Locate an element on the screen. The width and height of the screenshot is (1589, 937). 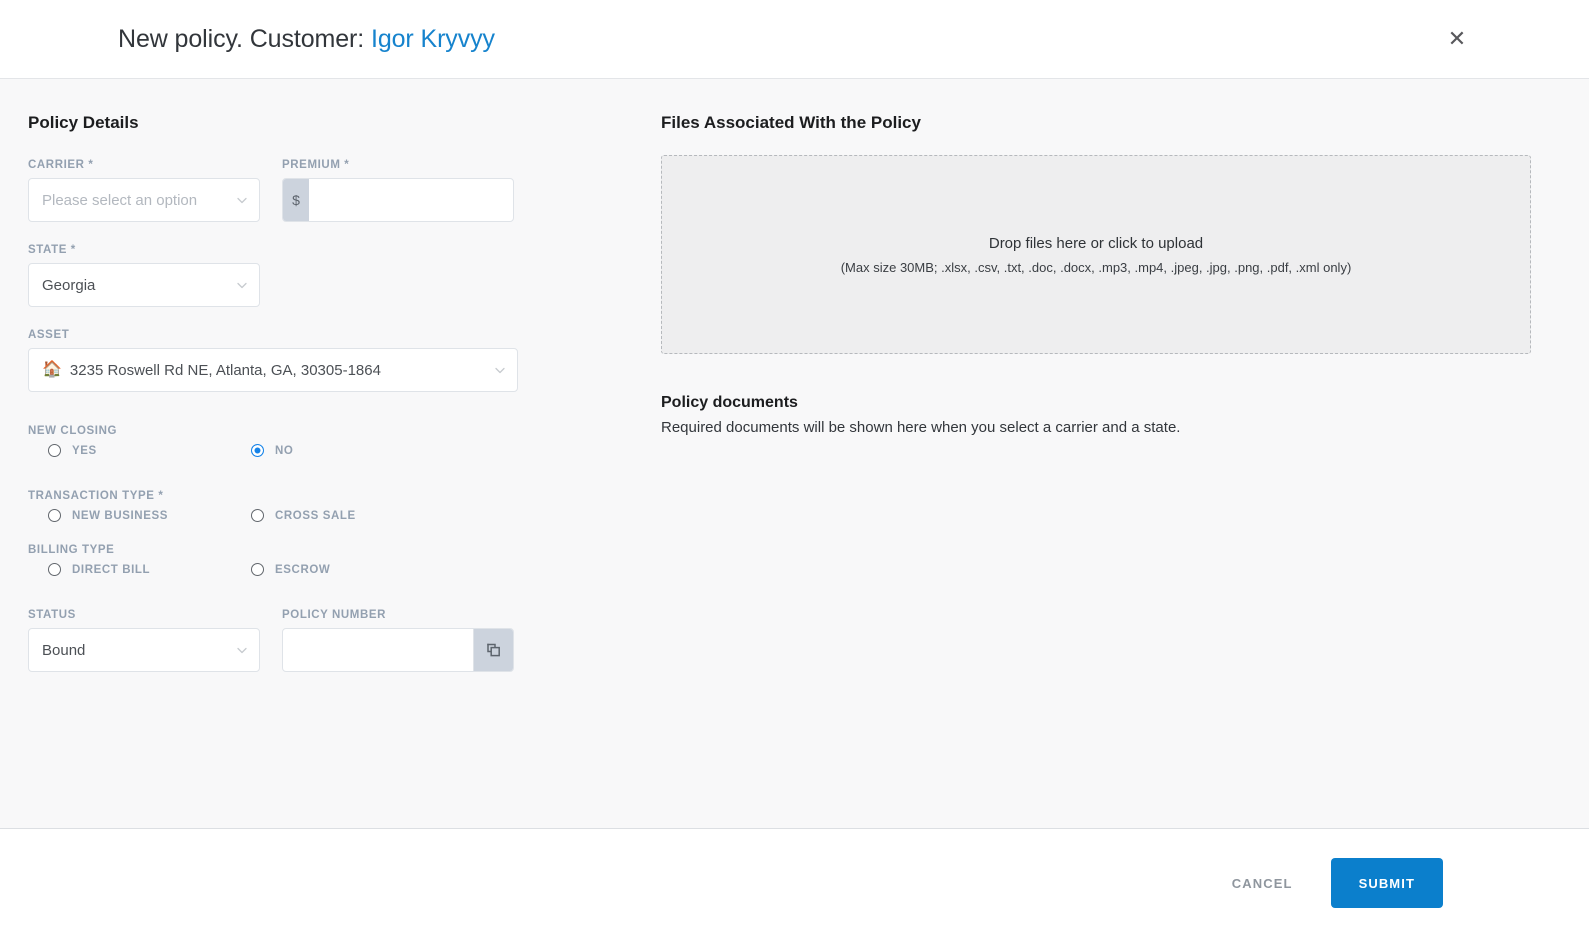
radio-billing-direct-bill: DIRECT BILL is located at coordinates (130, 569).